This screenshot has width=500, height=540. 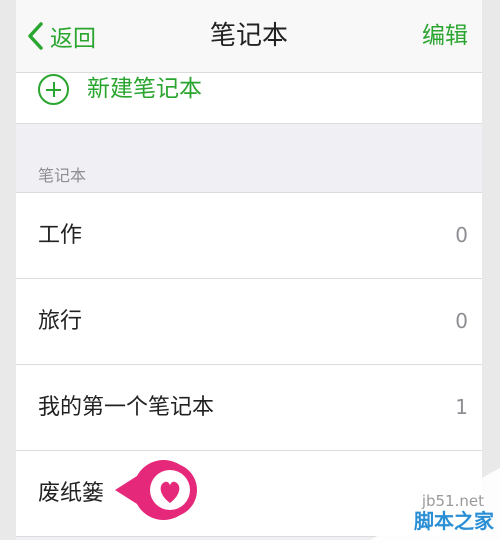 I want to click on heart-callout-icon, so click(x=156, y=490).